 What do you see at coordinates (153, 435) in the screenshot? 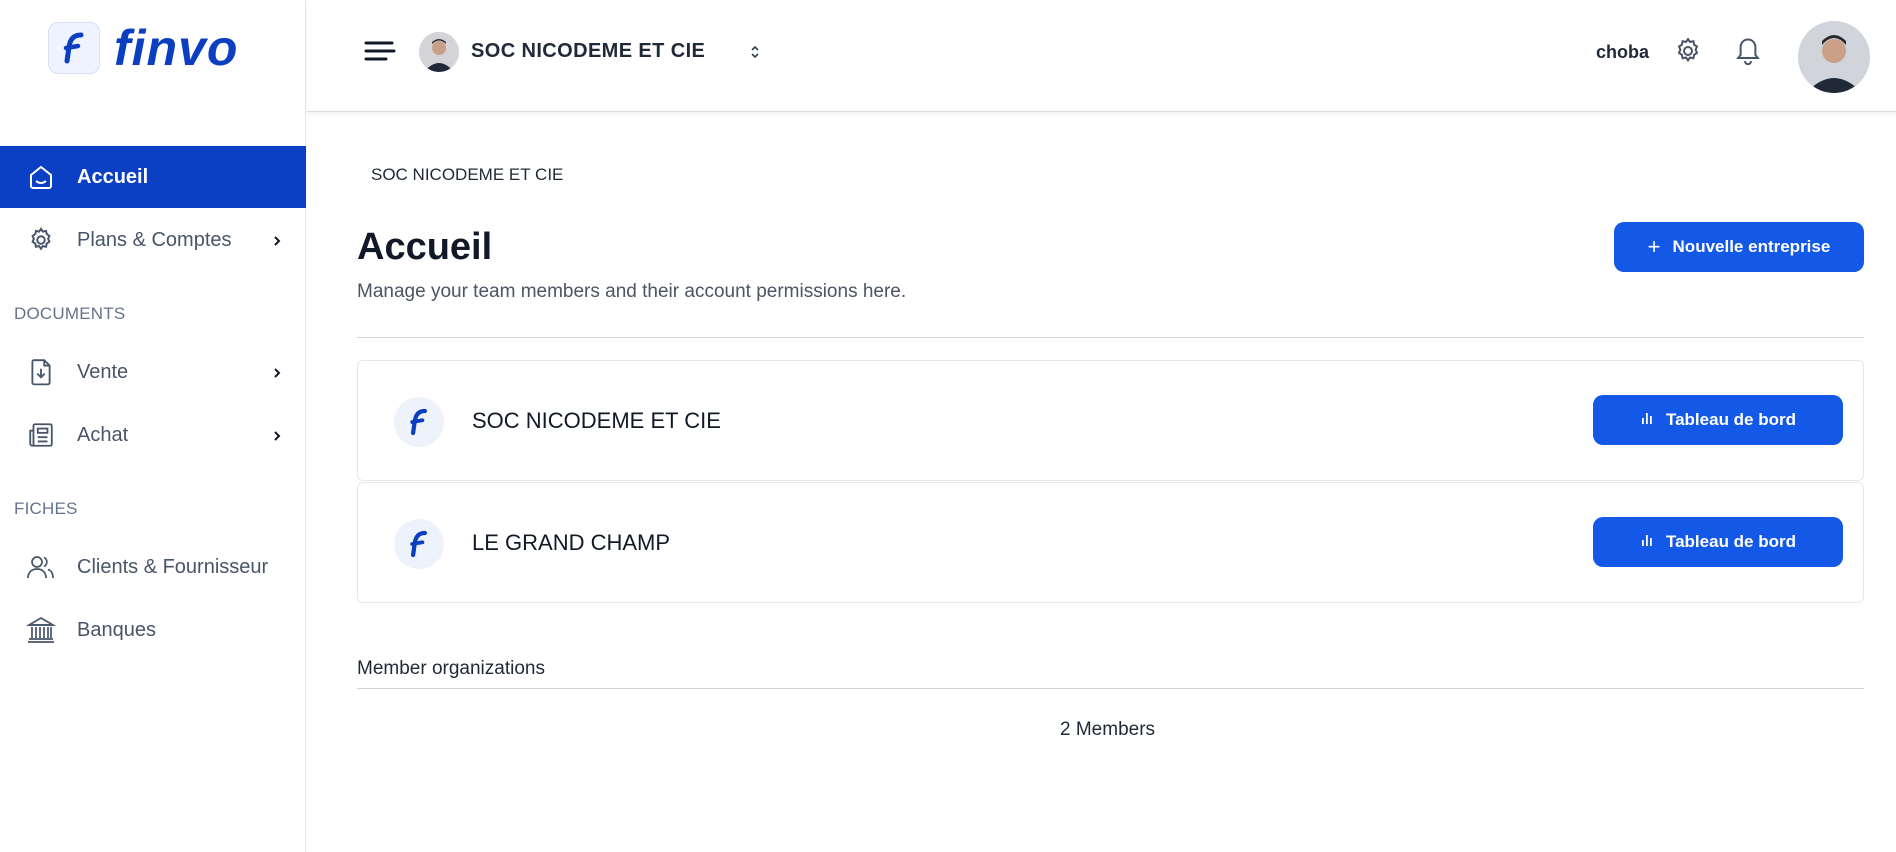
I see `sidebar-item-achat: Achat` at bounding box center [153, 435].